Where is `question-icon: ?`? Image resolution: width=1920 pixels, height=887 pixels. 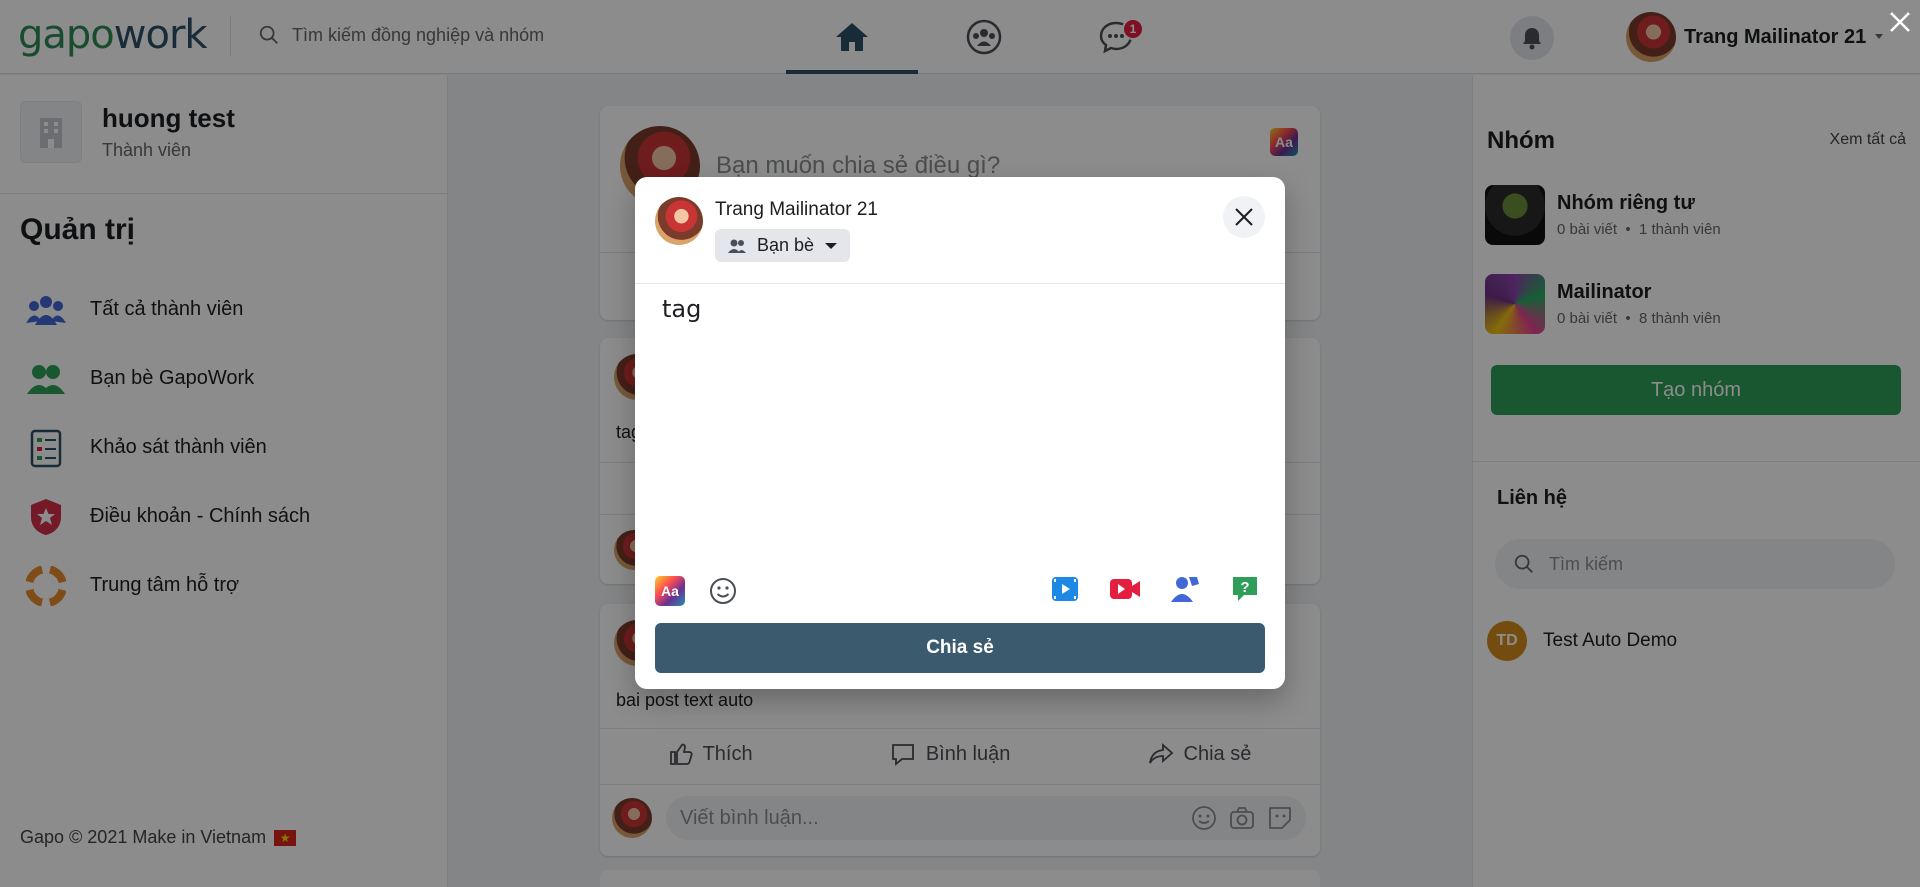
question-icon: ? is located at coordinates (1245, 589).